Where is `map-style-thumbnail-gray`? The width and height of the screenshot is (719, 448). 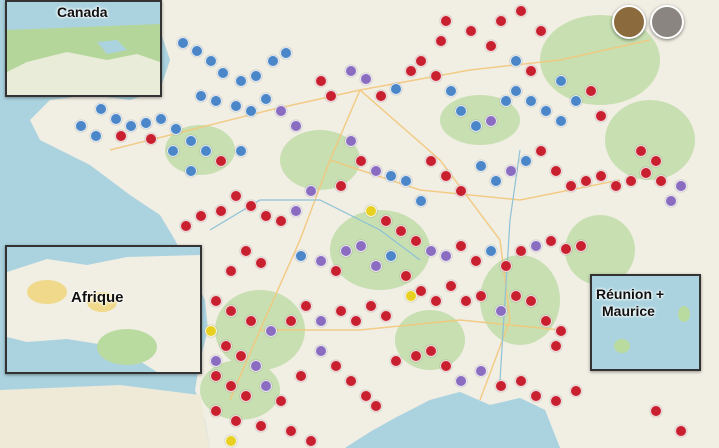
map-style-thumbnail-gray is located at coordinates (667, 22).